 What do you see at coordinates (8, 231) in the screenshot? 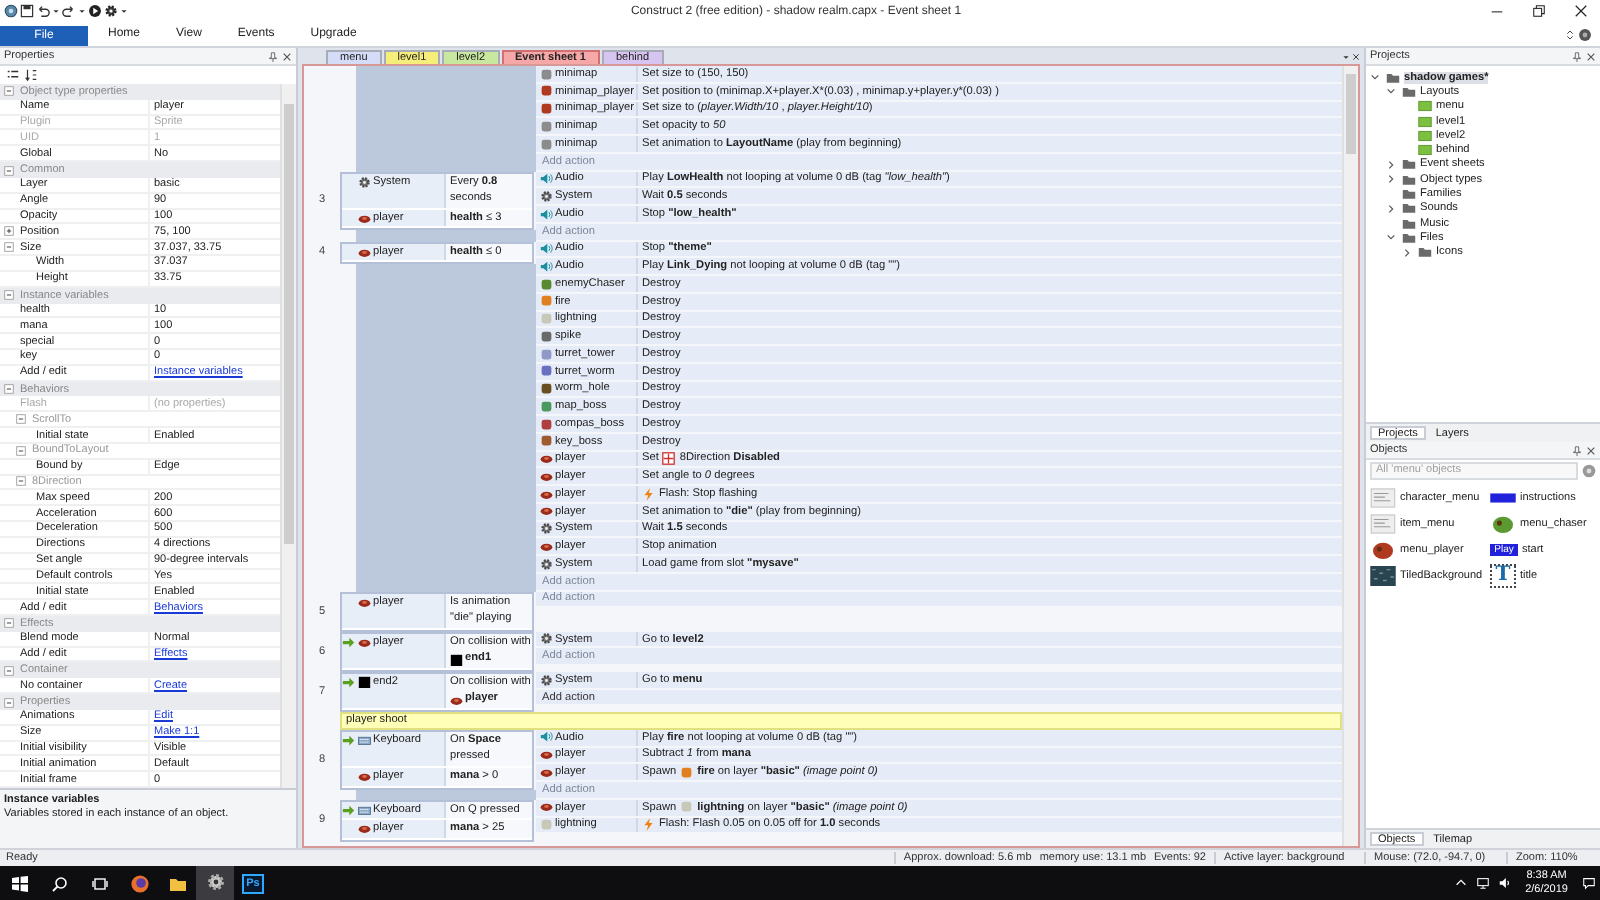
I see `expand-toggle` at bounding box center [8, 231].